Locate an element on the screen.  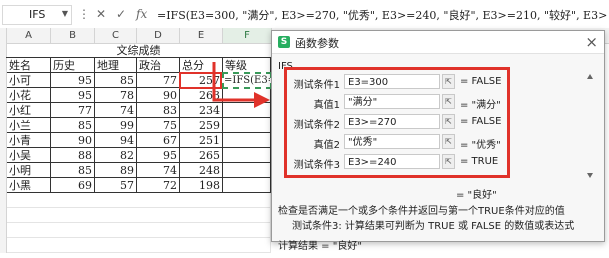
column-header-e: E is located at coordinates (201, 35).